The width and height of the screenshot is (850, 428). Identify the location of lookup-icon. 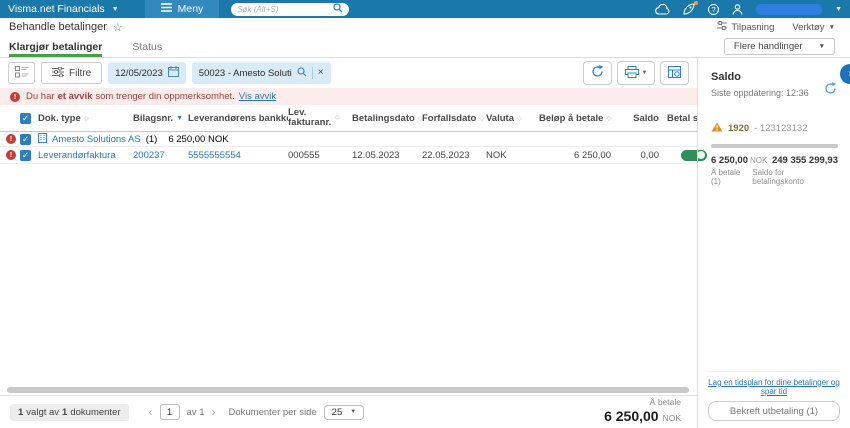
(302, 73).